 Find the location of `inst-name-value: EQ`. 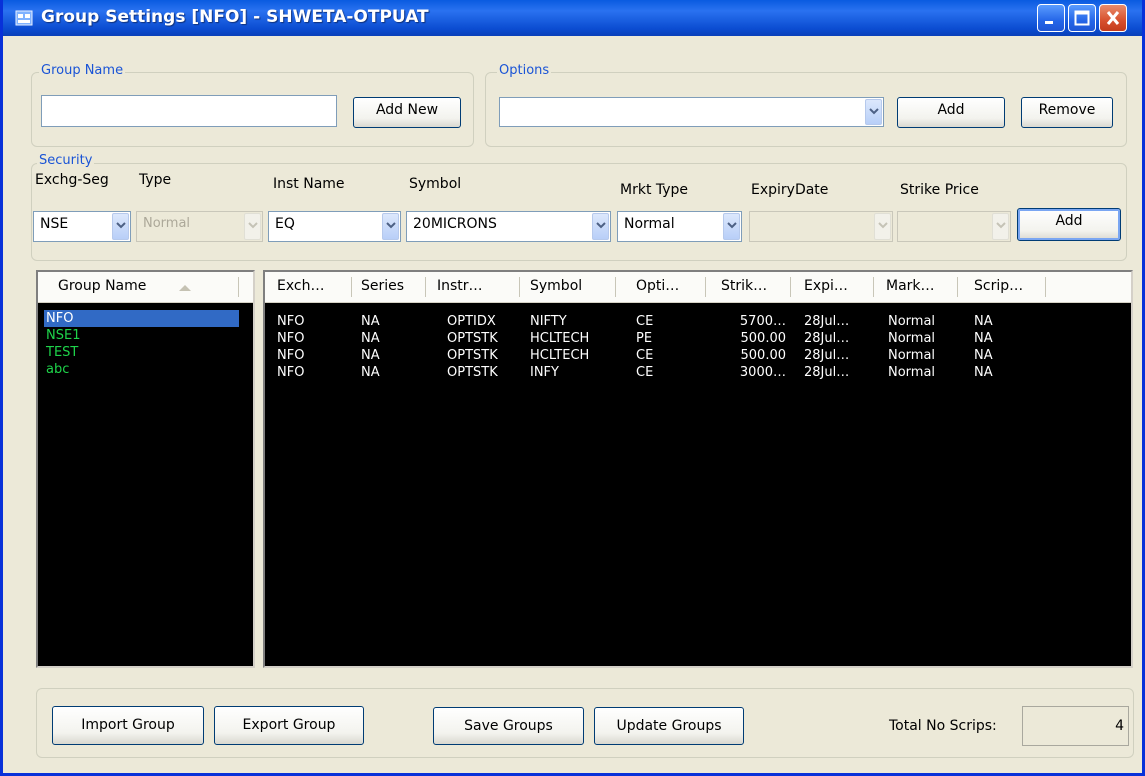

inst-name-value: EQ is located at coordinates (285, 224).